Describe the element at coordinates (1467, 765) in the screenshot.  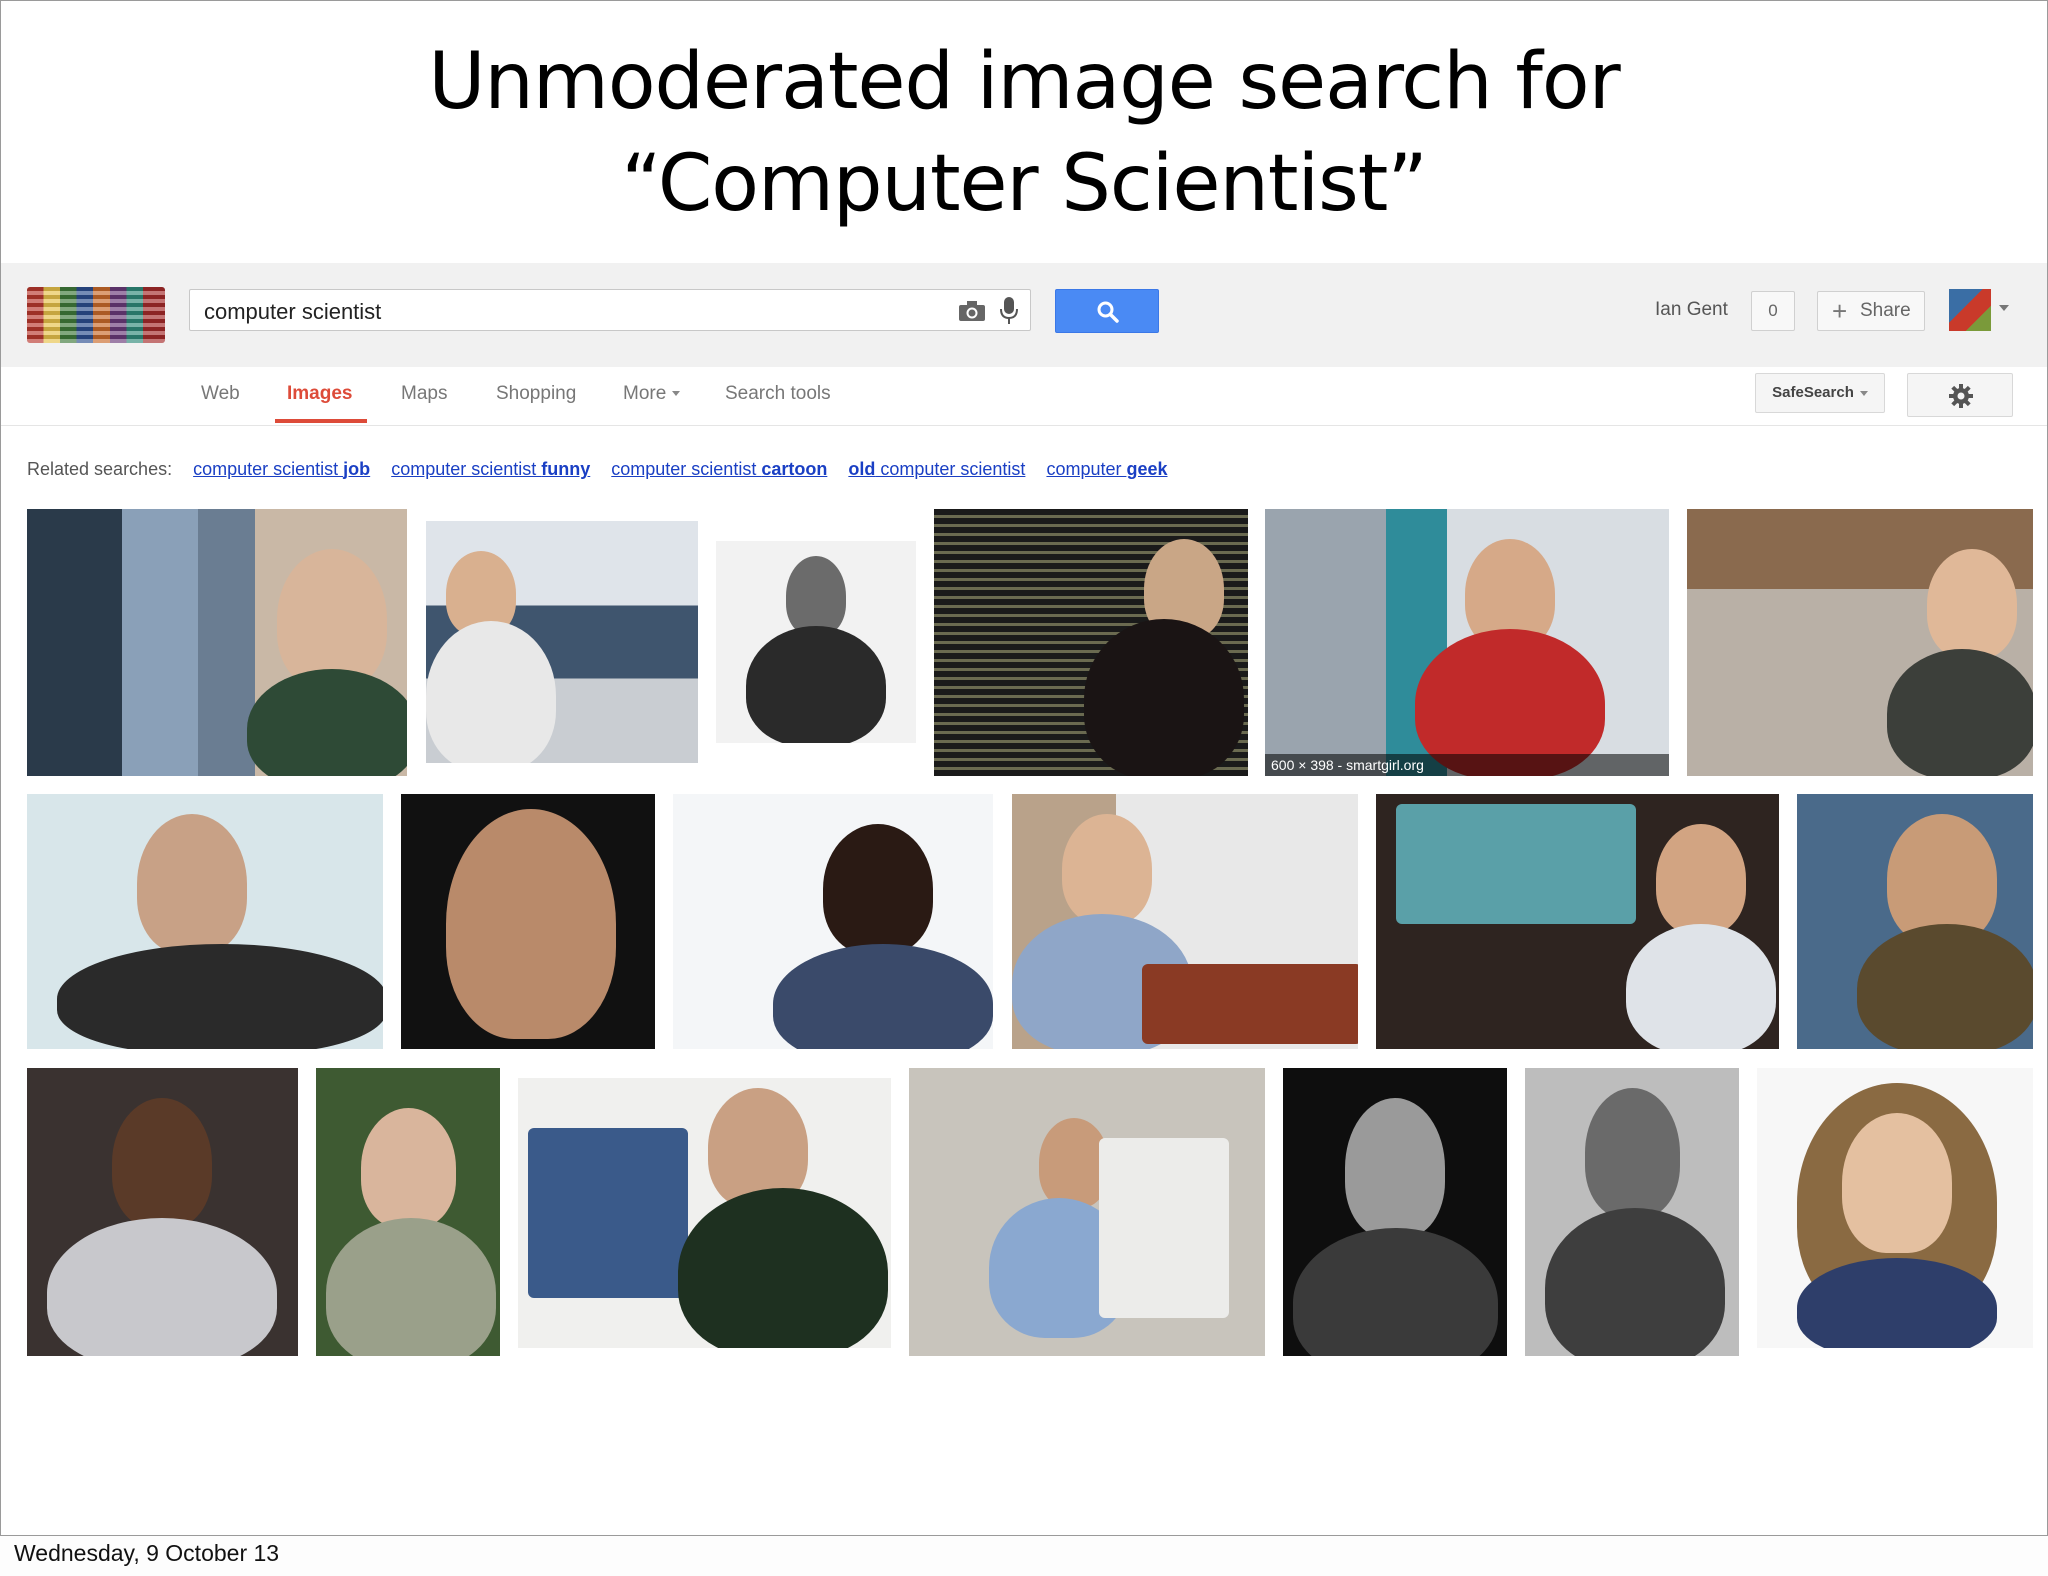
I see `image-size-caption: 600 × 398 - smartgirl.org` at that location.